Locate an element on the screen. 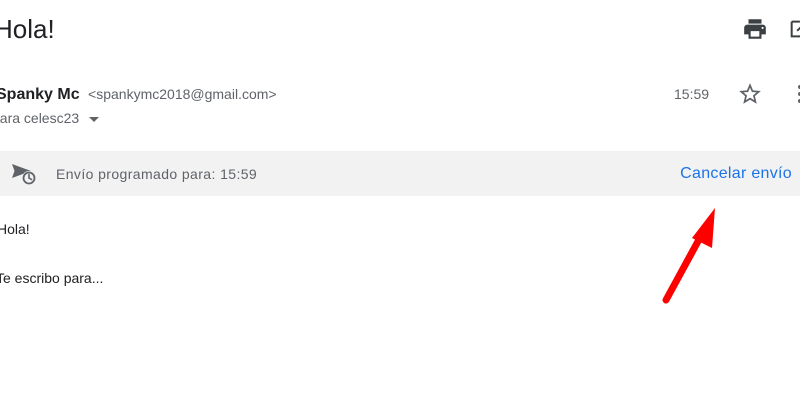  sender-info: Spanky Mc <spankymc2018@gmail.com> is located at coordinates (138, 94).